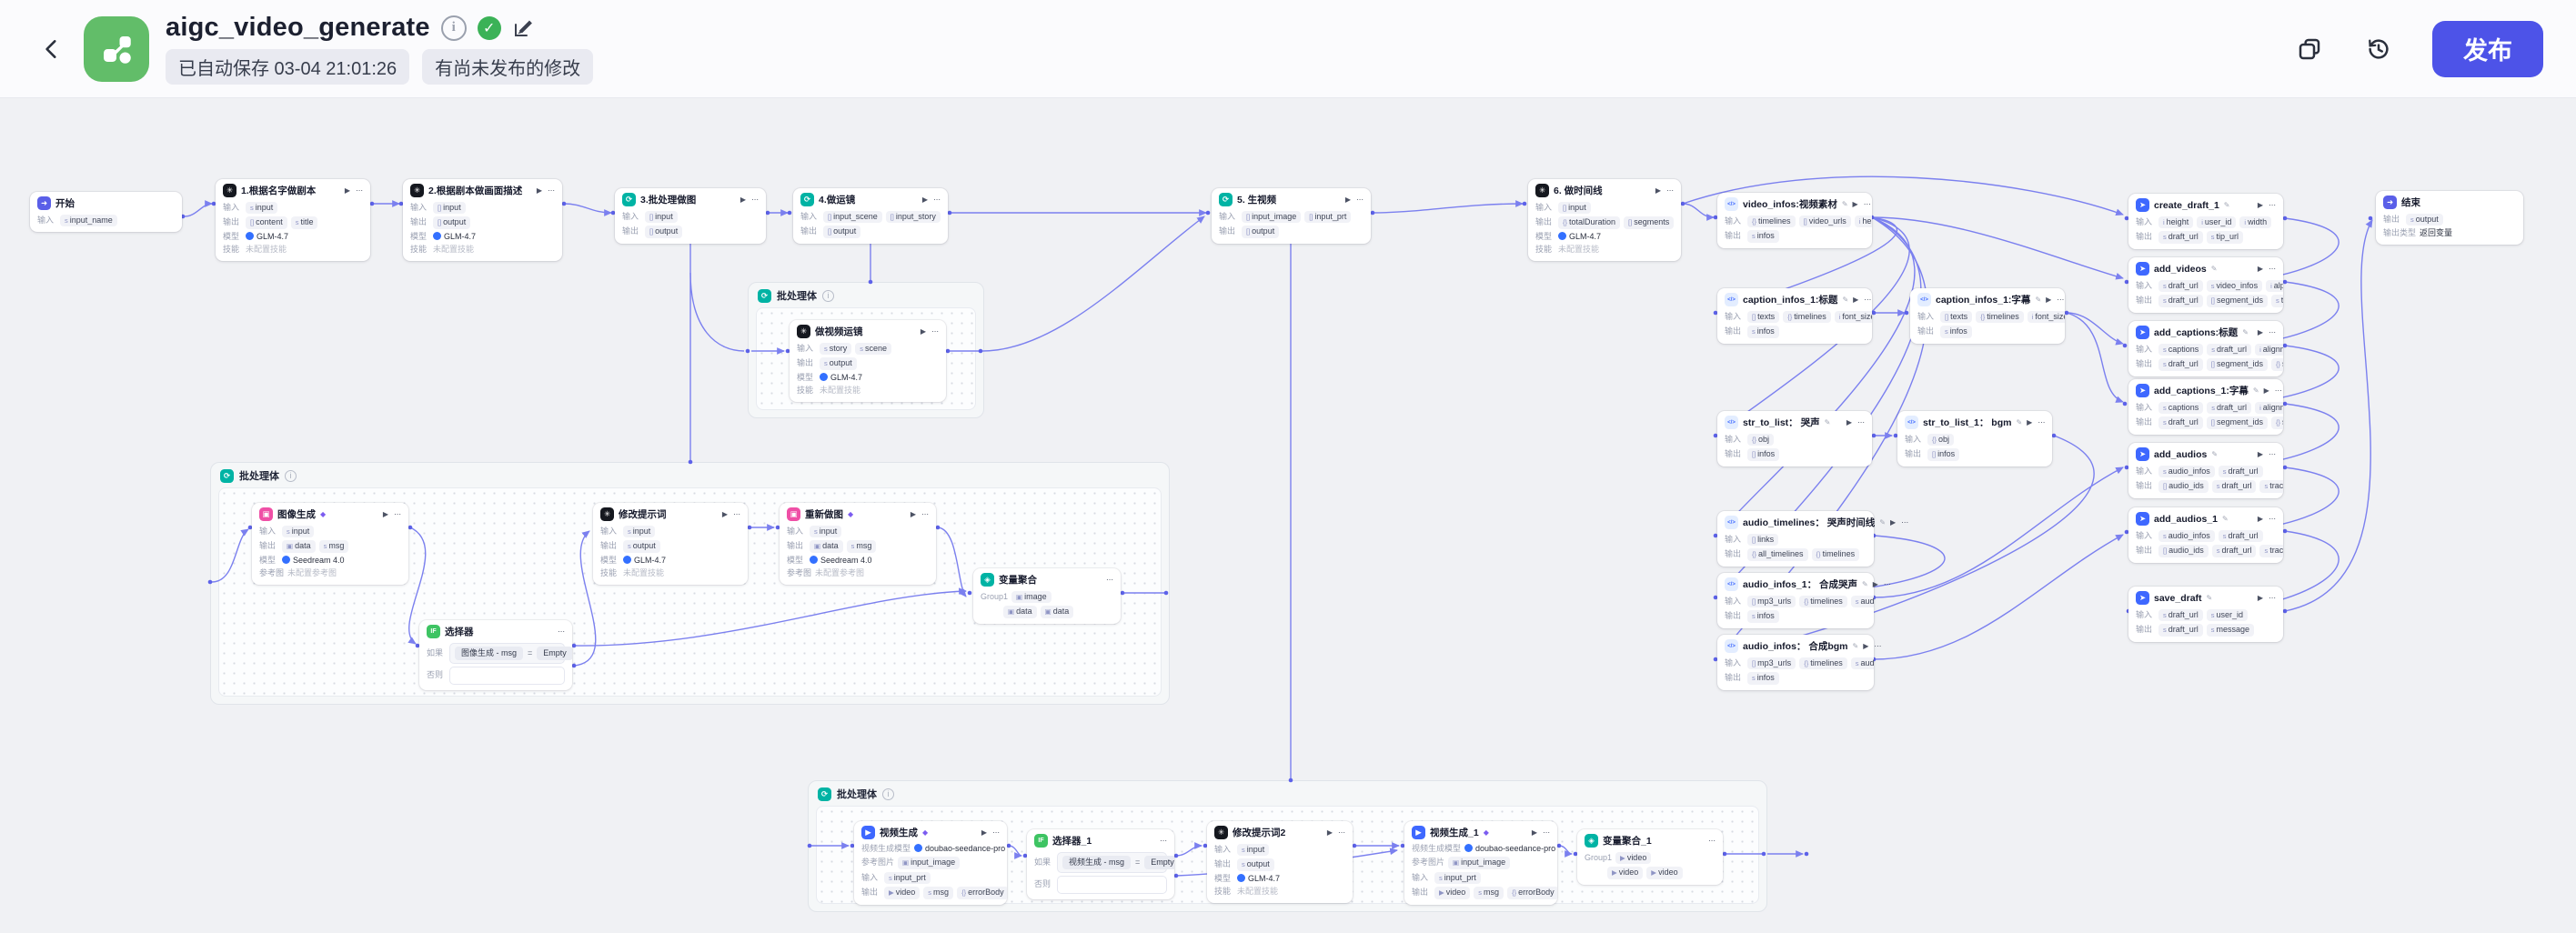  What do you see at coordinates (52, 49) in the screenshot?
I see `back-button` at bounding box center [52, 49].